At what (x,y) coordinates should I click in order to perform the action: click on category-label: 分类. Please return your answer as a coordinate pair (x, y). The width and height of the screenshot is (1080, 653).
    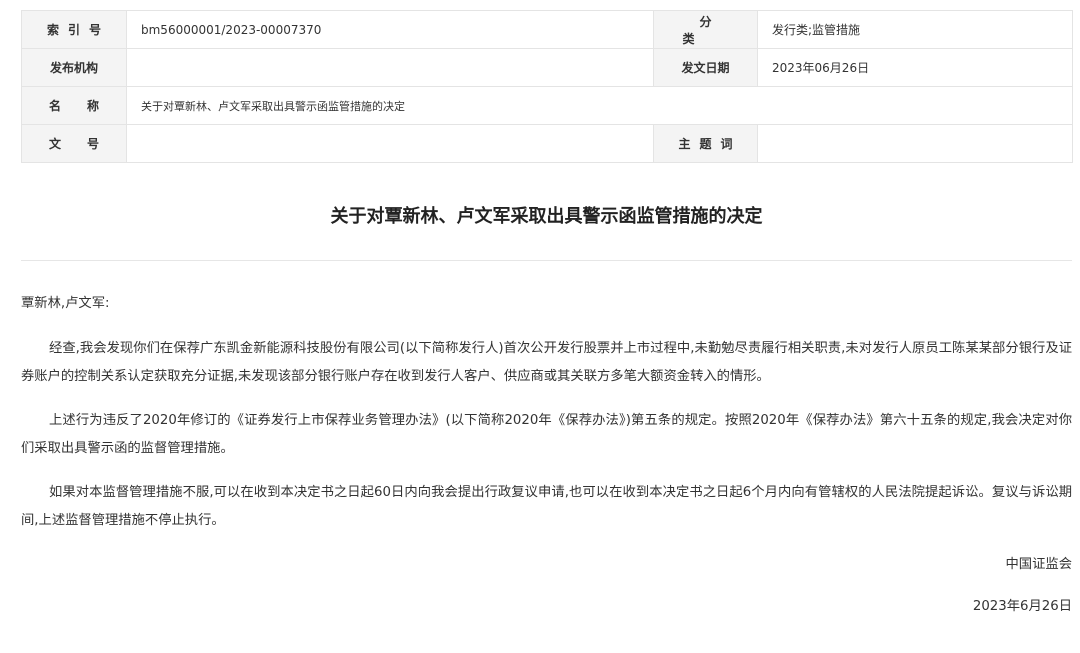
    Looking at the image, I should click on (705, 29).